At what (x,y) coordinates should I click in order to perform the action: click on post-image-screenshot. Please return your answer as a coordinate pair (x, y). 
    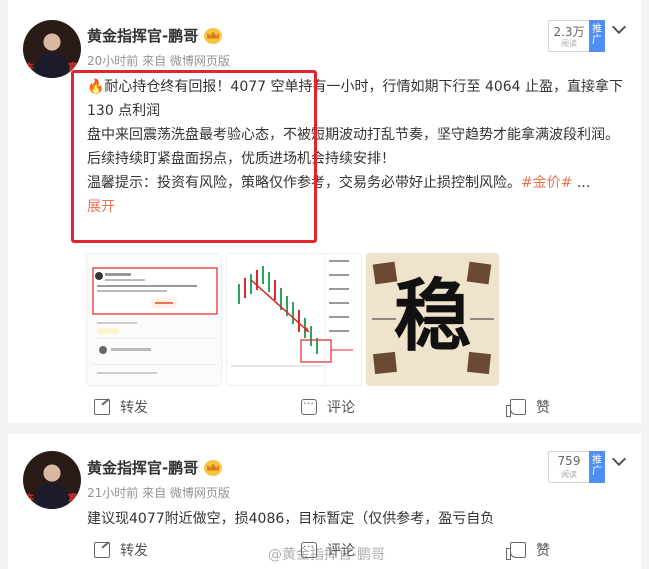
    Looking at the image, I should click on (154, 319).